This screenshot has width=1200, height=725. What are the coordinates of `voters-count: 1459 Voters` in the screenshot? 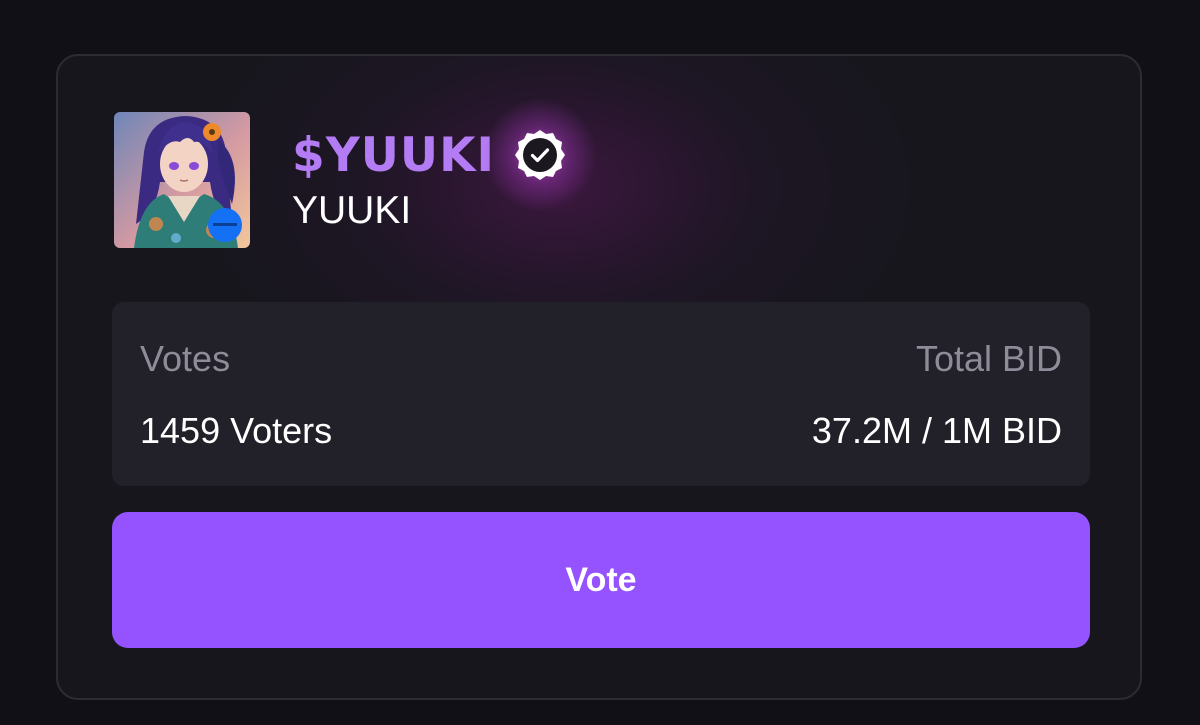 It's located at (236, 430).